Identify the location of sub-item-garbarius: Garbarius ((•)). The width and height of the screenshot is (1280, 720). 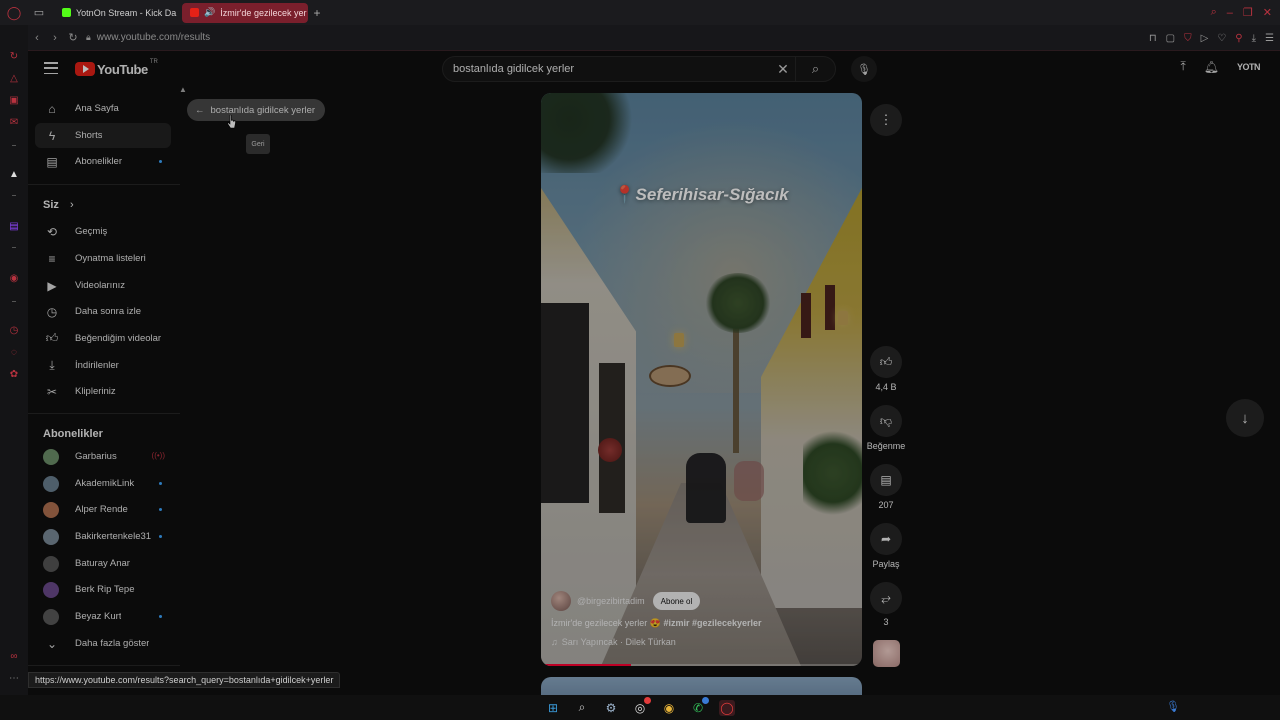
(103, 456).